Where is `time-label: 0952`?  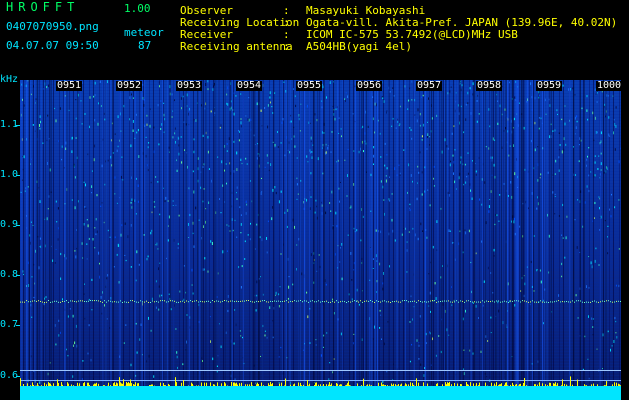 time-label: 0952 is located at coordinates (129, 85).